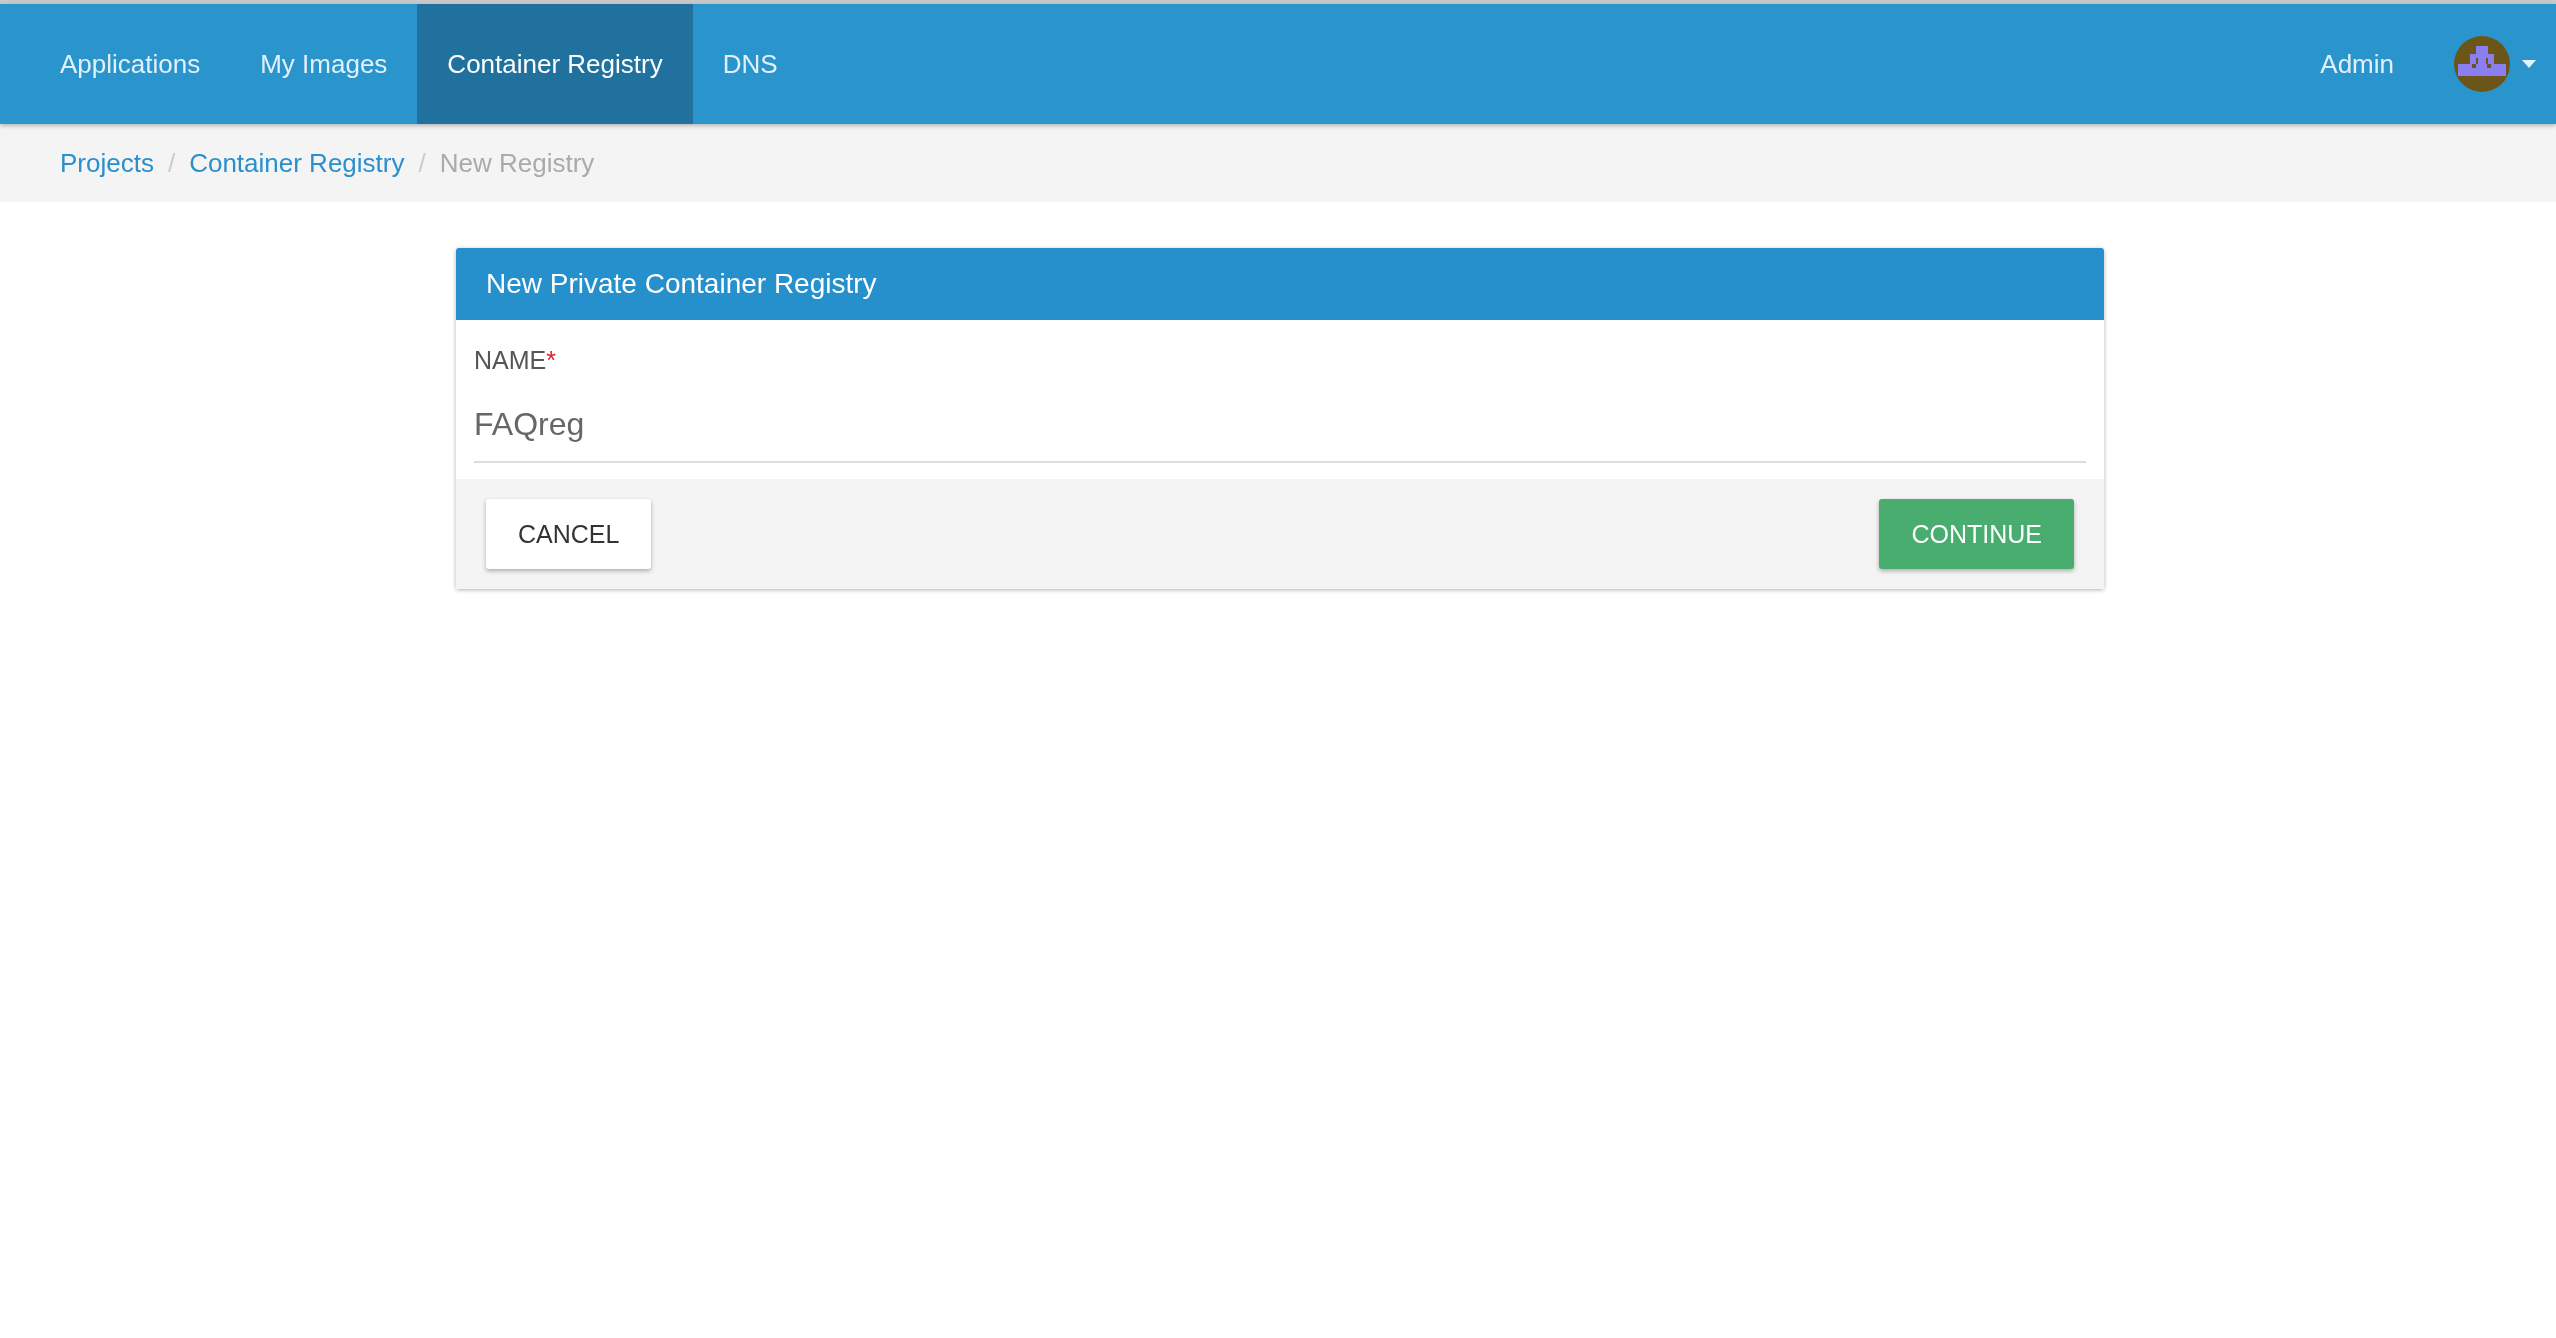 This screenshot has height=1338, width=2556. I want to click on field-label: NAME*, so click(515, 360).